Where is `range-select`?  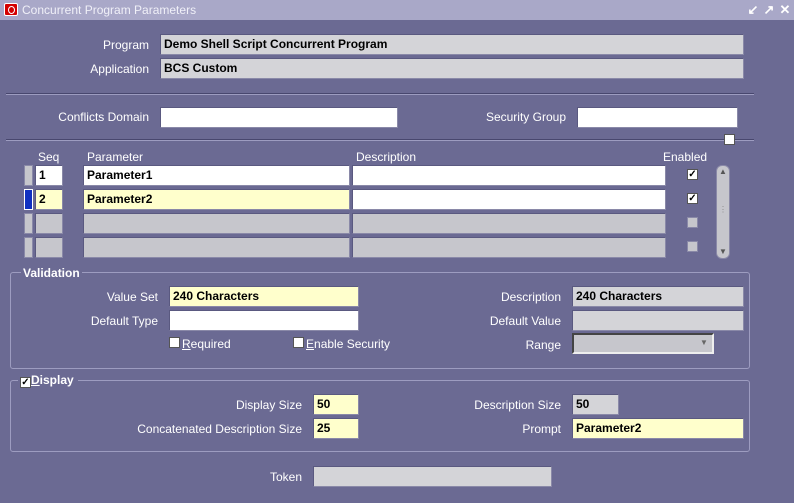 range-select is located at coordinates (643, 343).